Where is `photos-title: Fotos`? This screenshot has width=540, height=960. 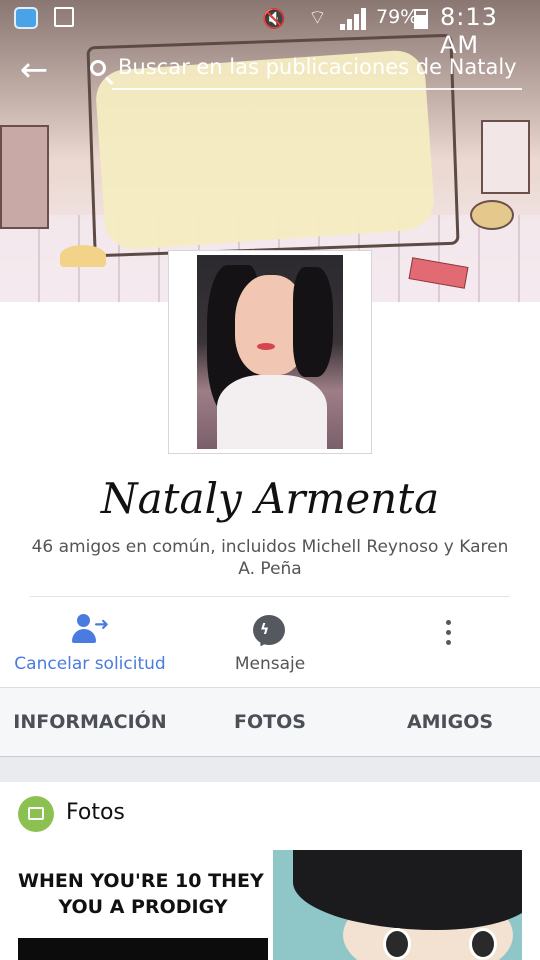
photos-title: Fotos is located at coordinates (95, 812).